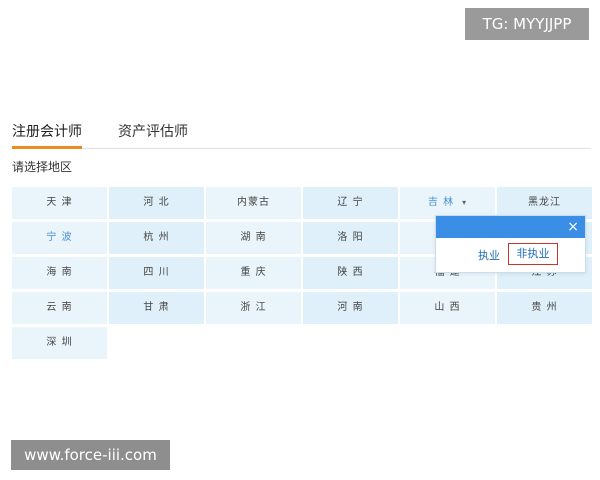 The height and width of the screenshot is (480, 600). Describe the element at coordinates (90, 455) in the screenshot. I see `watermark-site: www.force-iii.com` at that location.